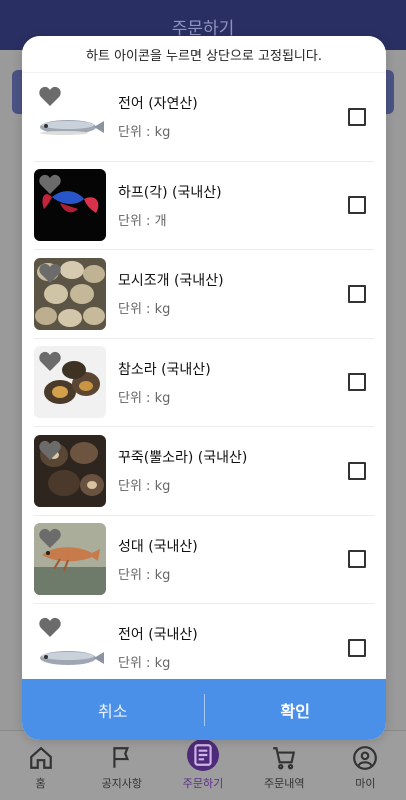 The width and height of the screenshot is (406, 800). I want to click on item-name: 성대 (국내산), so click(158, 546).